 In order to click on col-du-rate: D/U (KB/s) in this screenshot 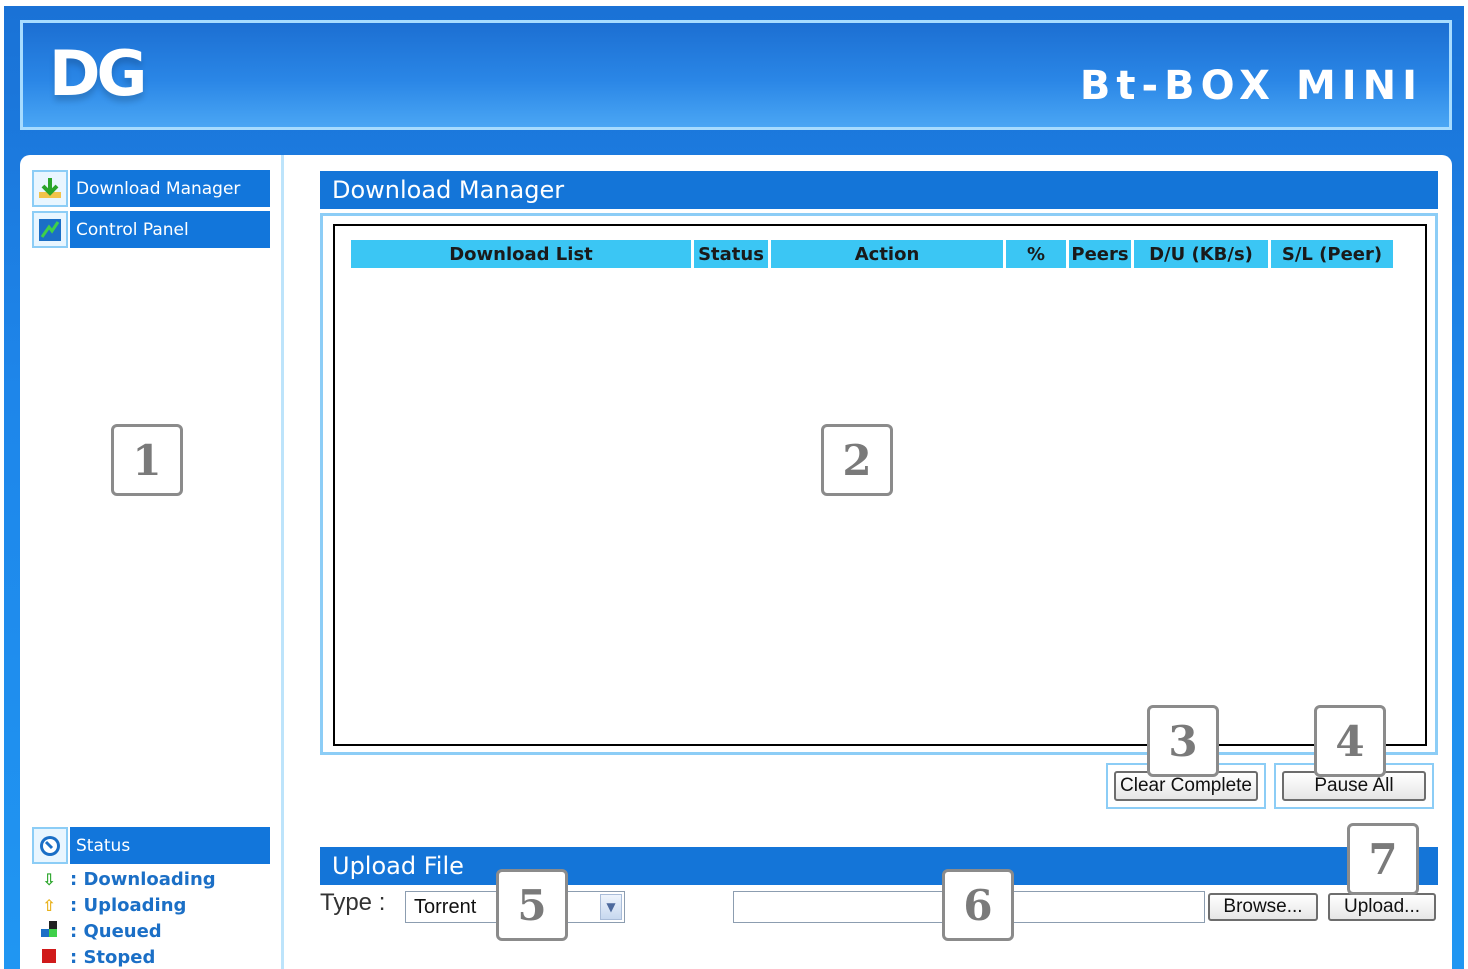, I will do `click(1201, 254)`.